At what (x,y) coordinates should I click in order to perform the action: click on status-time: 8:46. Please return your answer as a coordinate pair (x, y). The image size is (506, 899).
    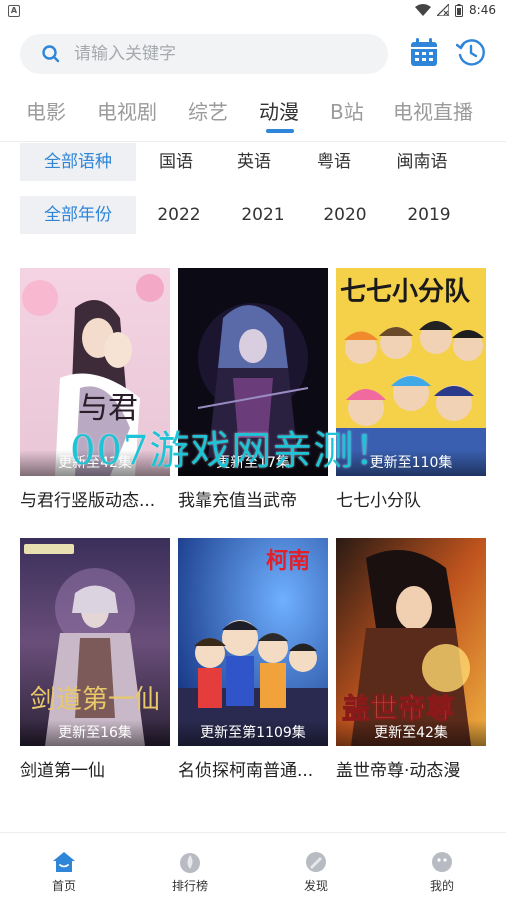
    Looking at the image, I should click on (482, 10).